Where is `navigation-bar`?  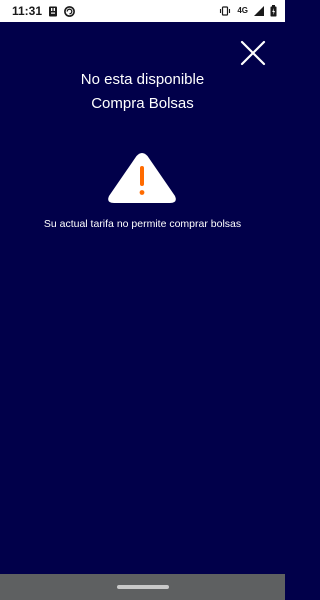
navigation-bar is located at coordinates (142, 587).